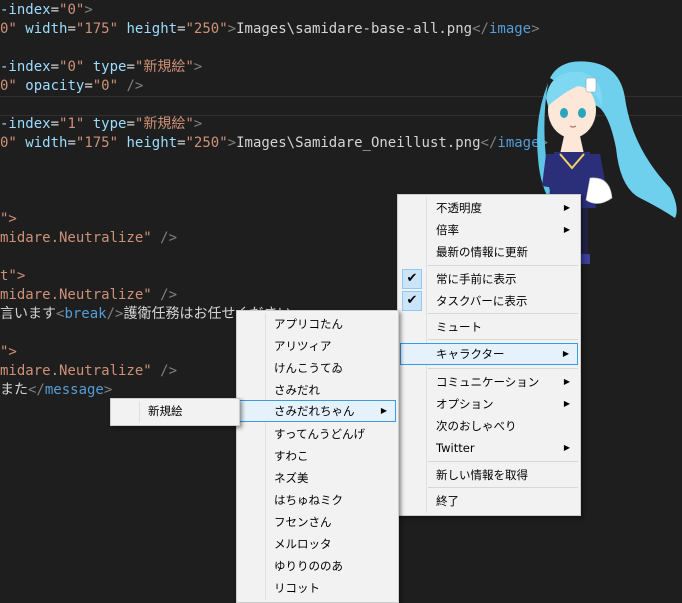 The image size is (682, 603). I want to click on menu-item-label: タスクバーに表示, so click(482, 301).